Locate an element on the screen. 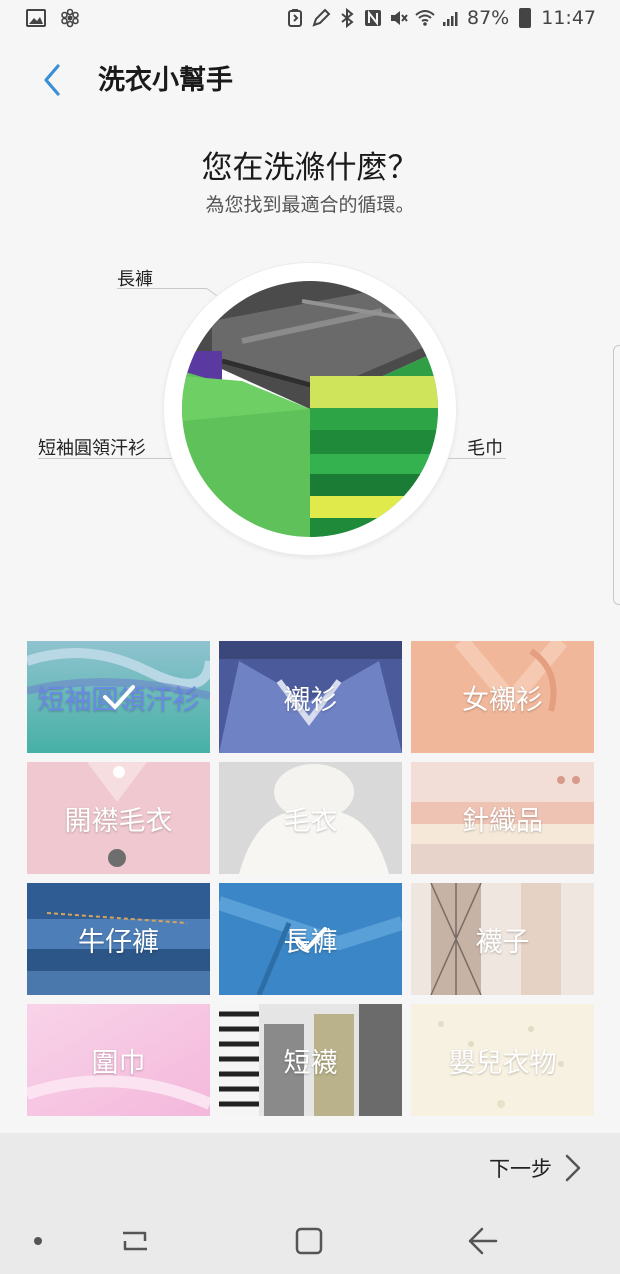 This screenshot has width=620, height=1274. image-icon is located at coordinates (36, 18).